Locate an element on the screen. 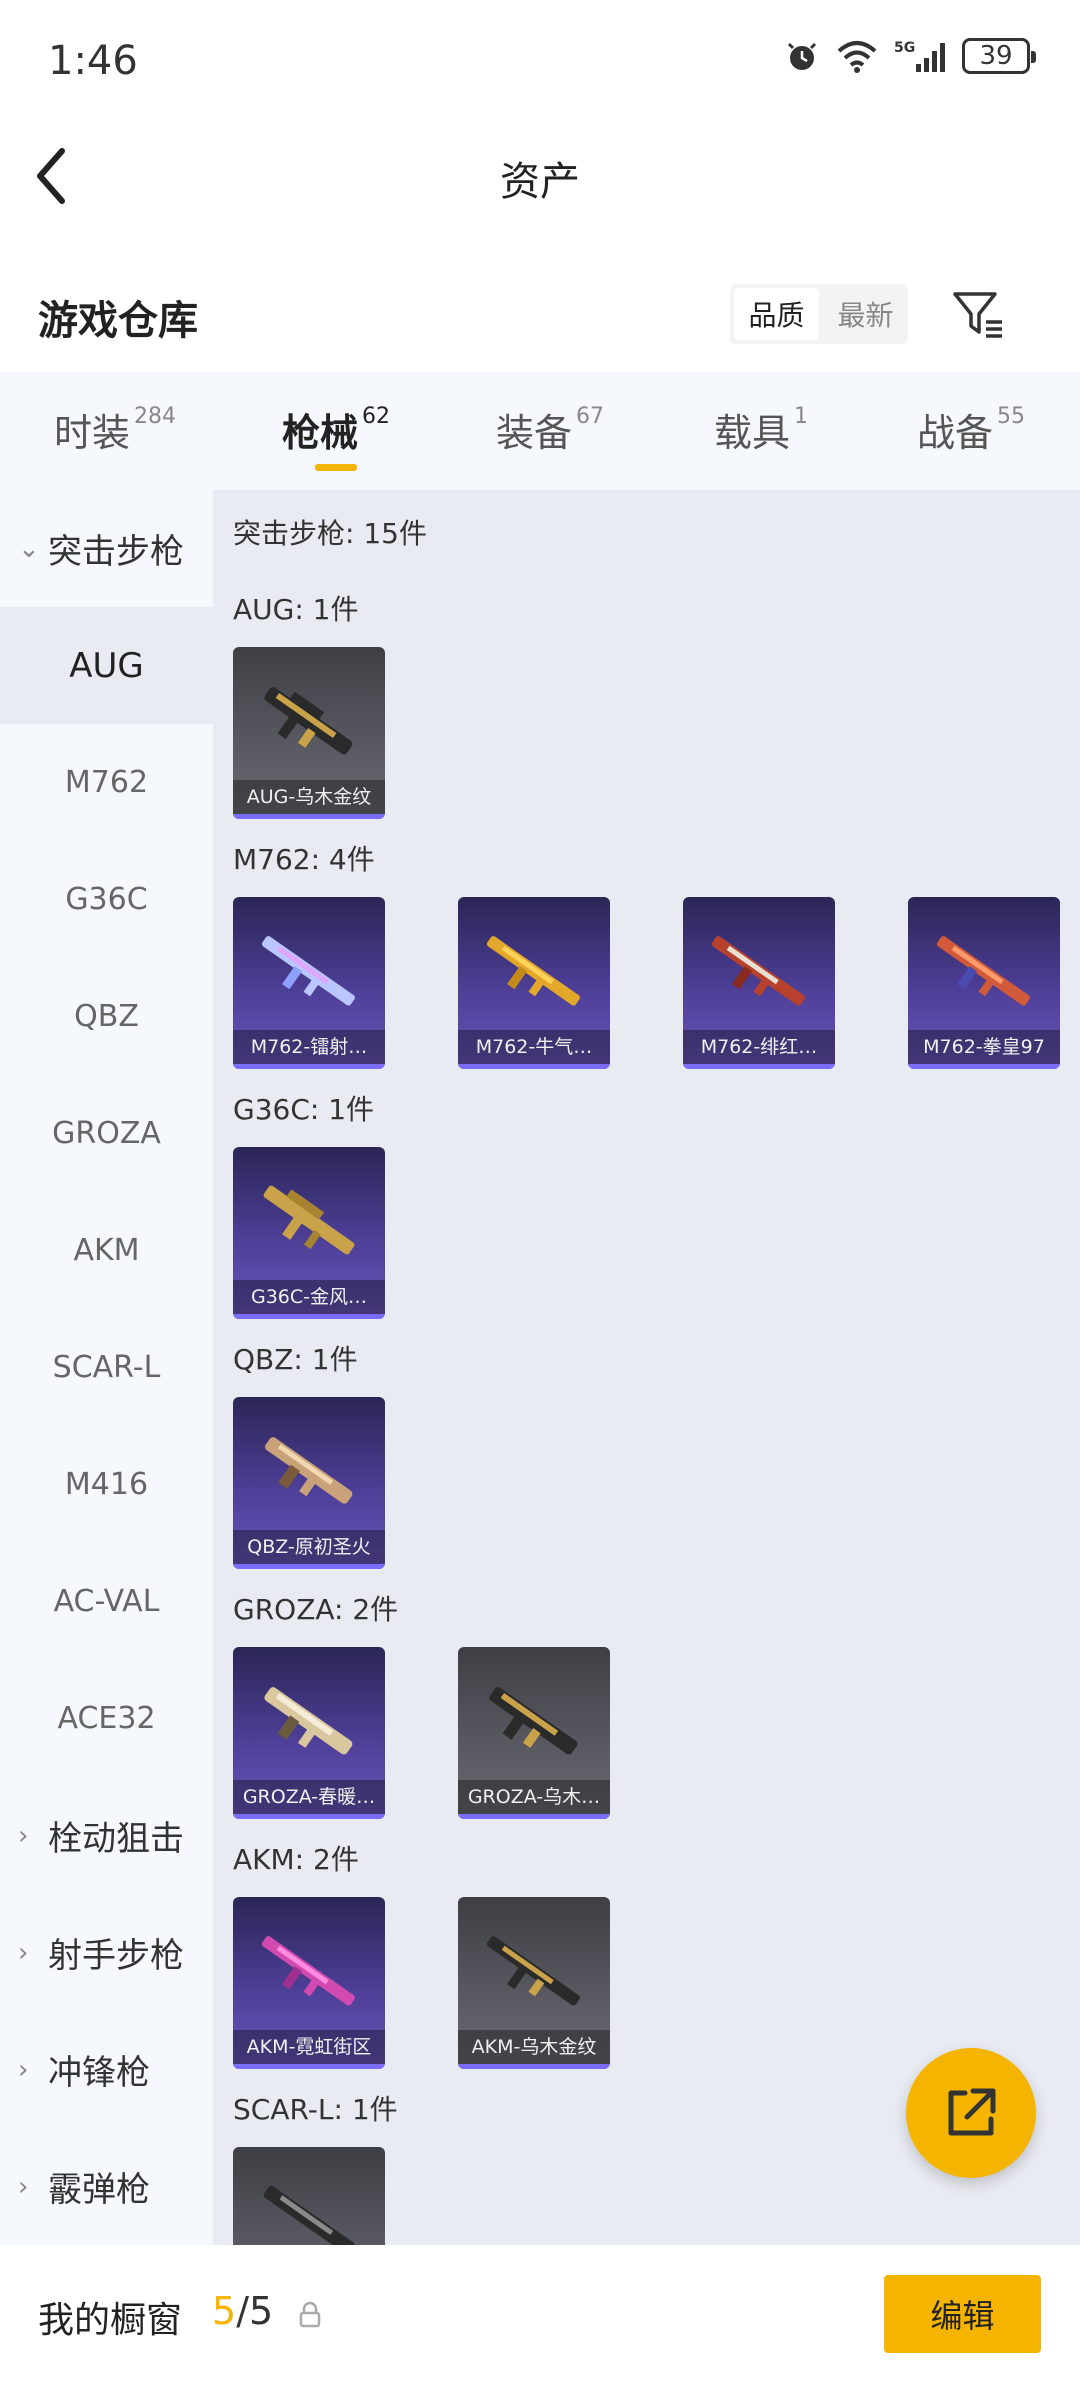 The image size is (1080, 2381). sort-quality: 品质 is located at coordinates (776, 314).